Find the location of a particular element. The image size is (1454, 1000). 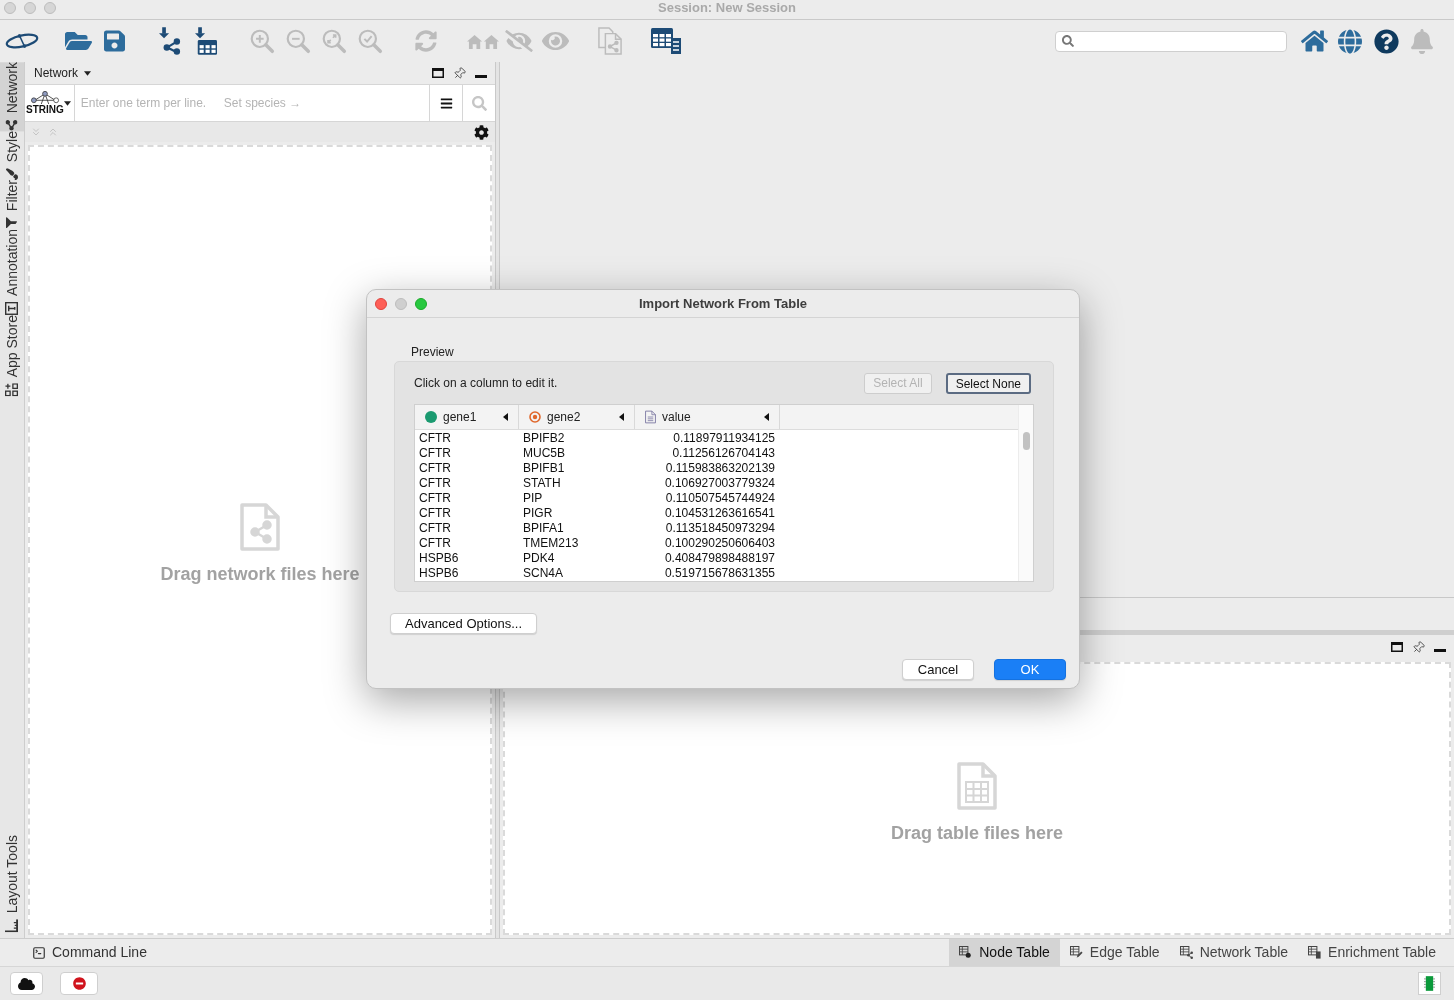

close-icon is located at coordinates (381, 303).